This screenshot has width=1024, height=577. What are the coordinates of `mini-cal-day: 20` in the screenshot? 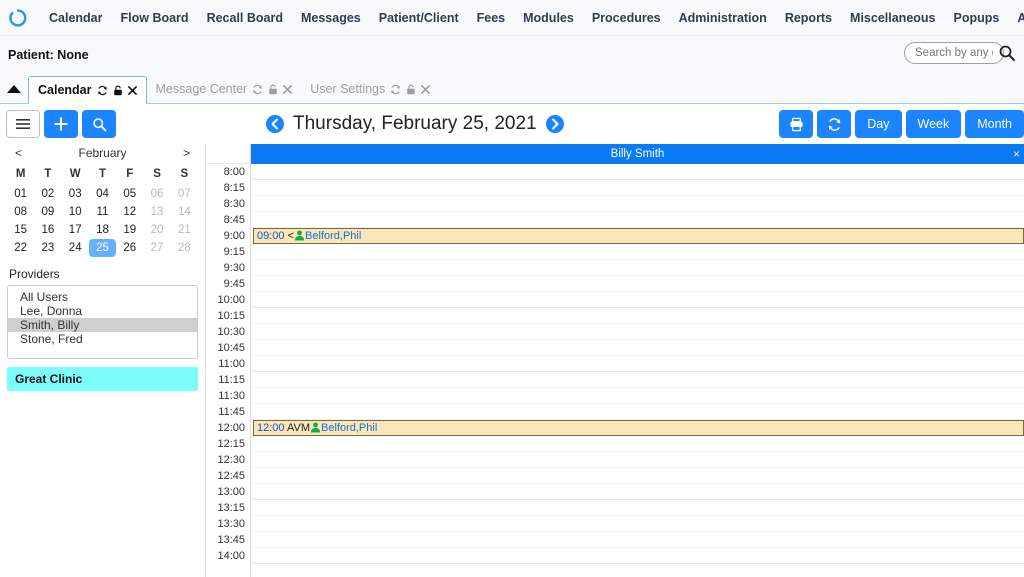 It's located at (156, 230).